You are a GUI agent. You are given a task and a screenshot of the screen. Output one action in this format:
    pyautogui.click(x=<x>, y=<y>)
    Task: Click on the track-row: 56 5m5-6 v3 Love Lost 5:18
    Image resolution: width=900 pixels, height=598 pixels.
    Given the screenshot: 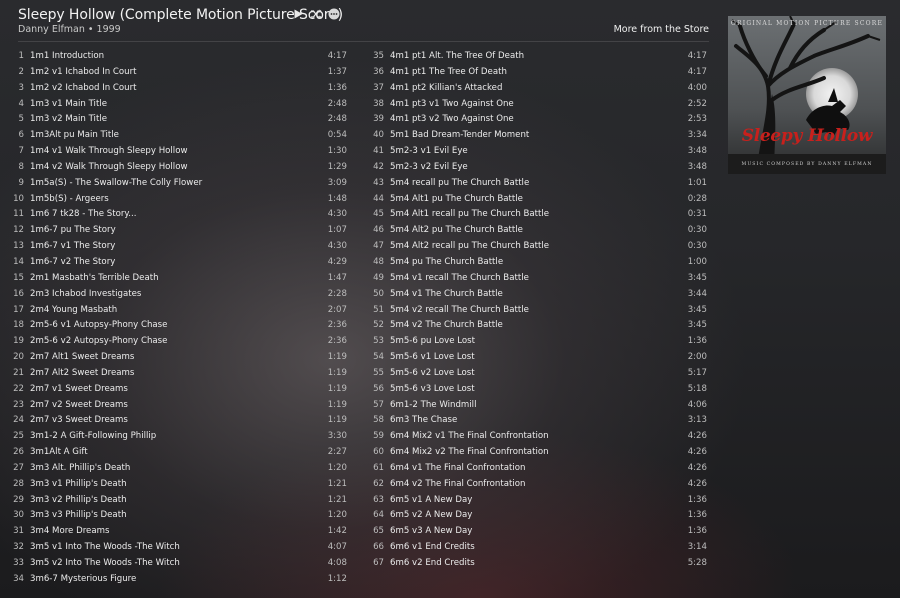 What is the action you would take?
    pyautogui.click(x=537, y=390)
    